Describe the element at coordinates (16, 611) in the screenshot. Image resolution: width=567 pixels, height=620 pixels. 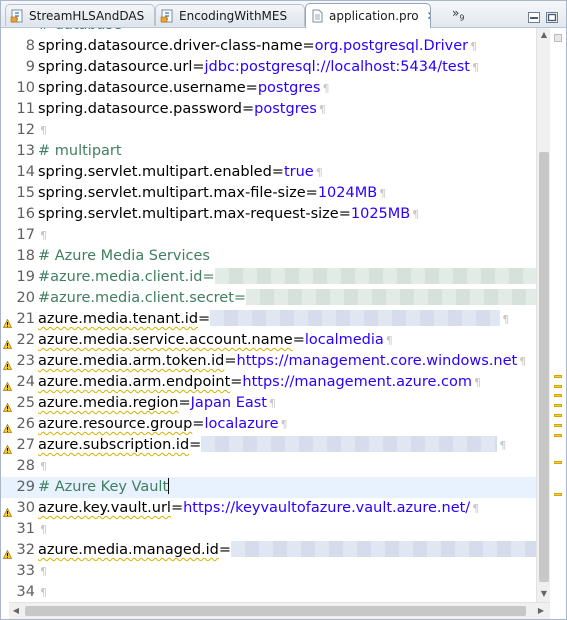
I see `scroll-left-arrow-icon: ◀` at that location.